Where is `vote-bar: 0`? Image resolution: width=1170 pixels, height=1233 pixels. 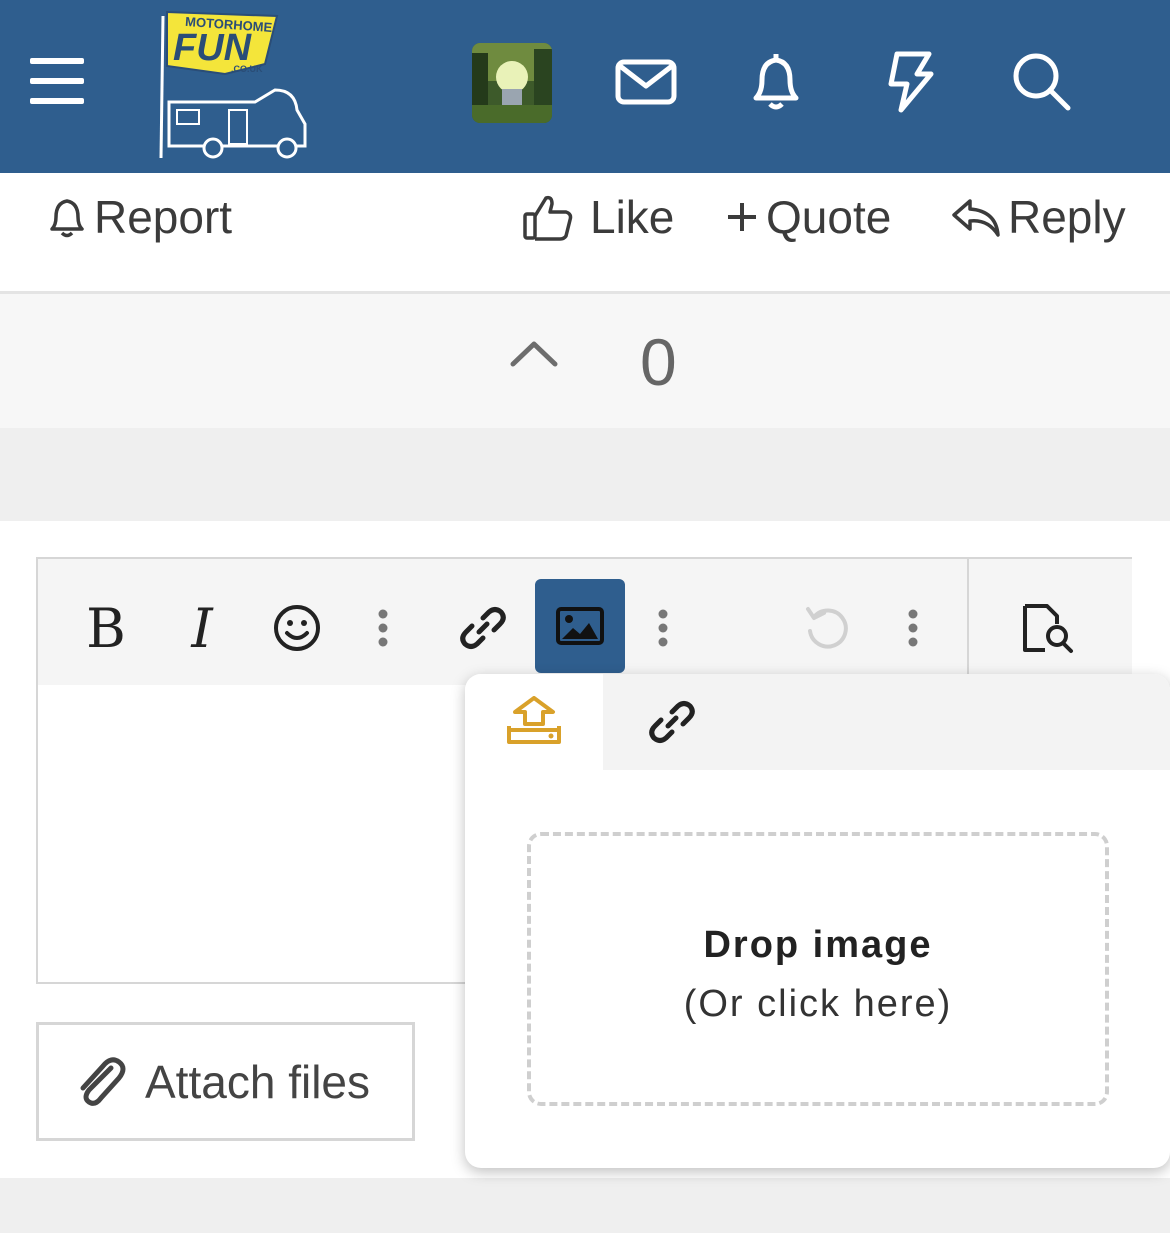 vote-bar: 0 is located at coordinates (585, 361).